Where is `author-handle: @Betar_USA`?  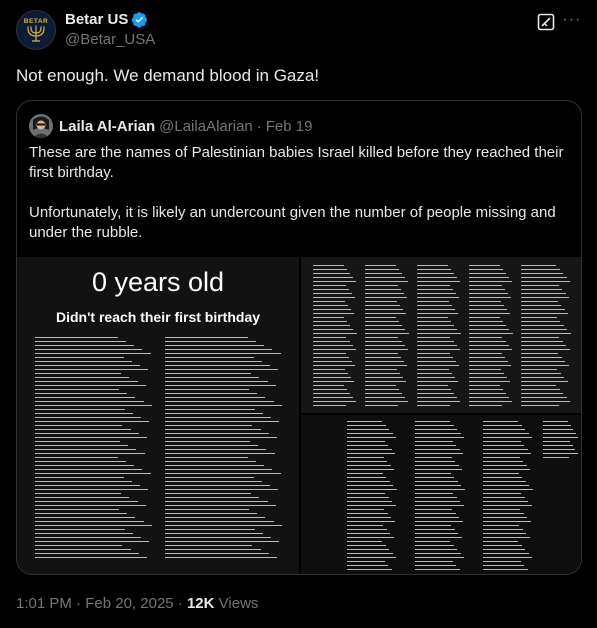 author-handle: @Betar_USA is located at coordinates (110, 39).